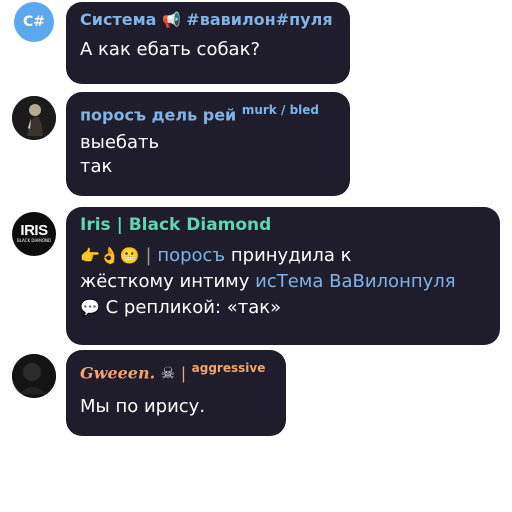  What do you see at coordinates (96, 167) in the screenshot?
I see `text-line: так` at bounding box center [96, 167].